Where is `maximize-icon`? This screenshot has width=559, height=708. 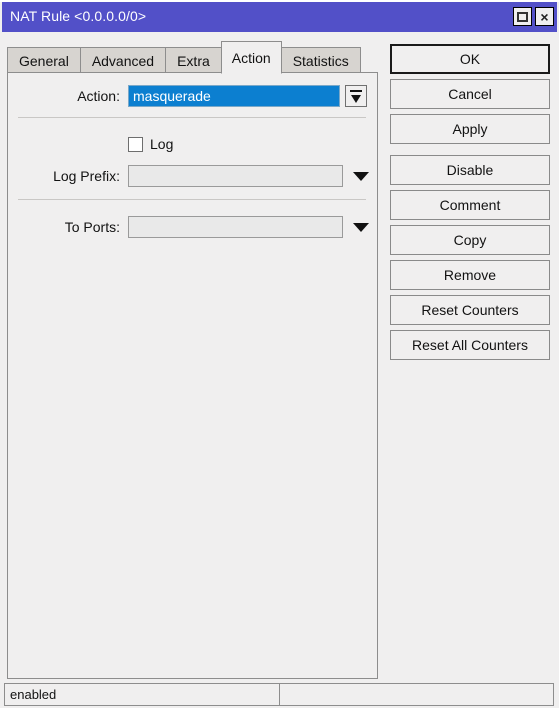
maximize-icon is located at coordinates (522, 16).